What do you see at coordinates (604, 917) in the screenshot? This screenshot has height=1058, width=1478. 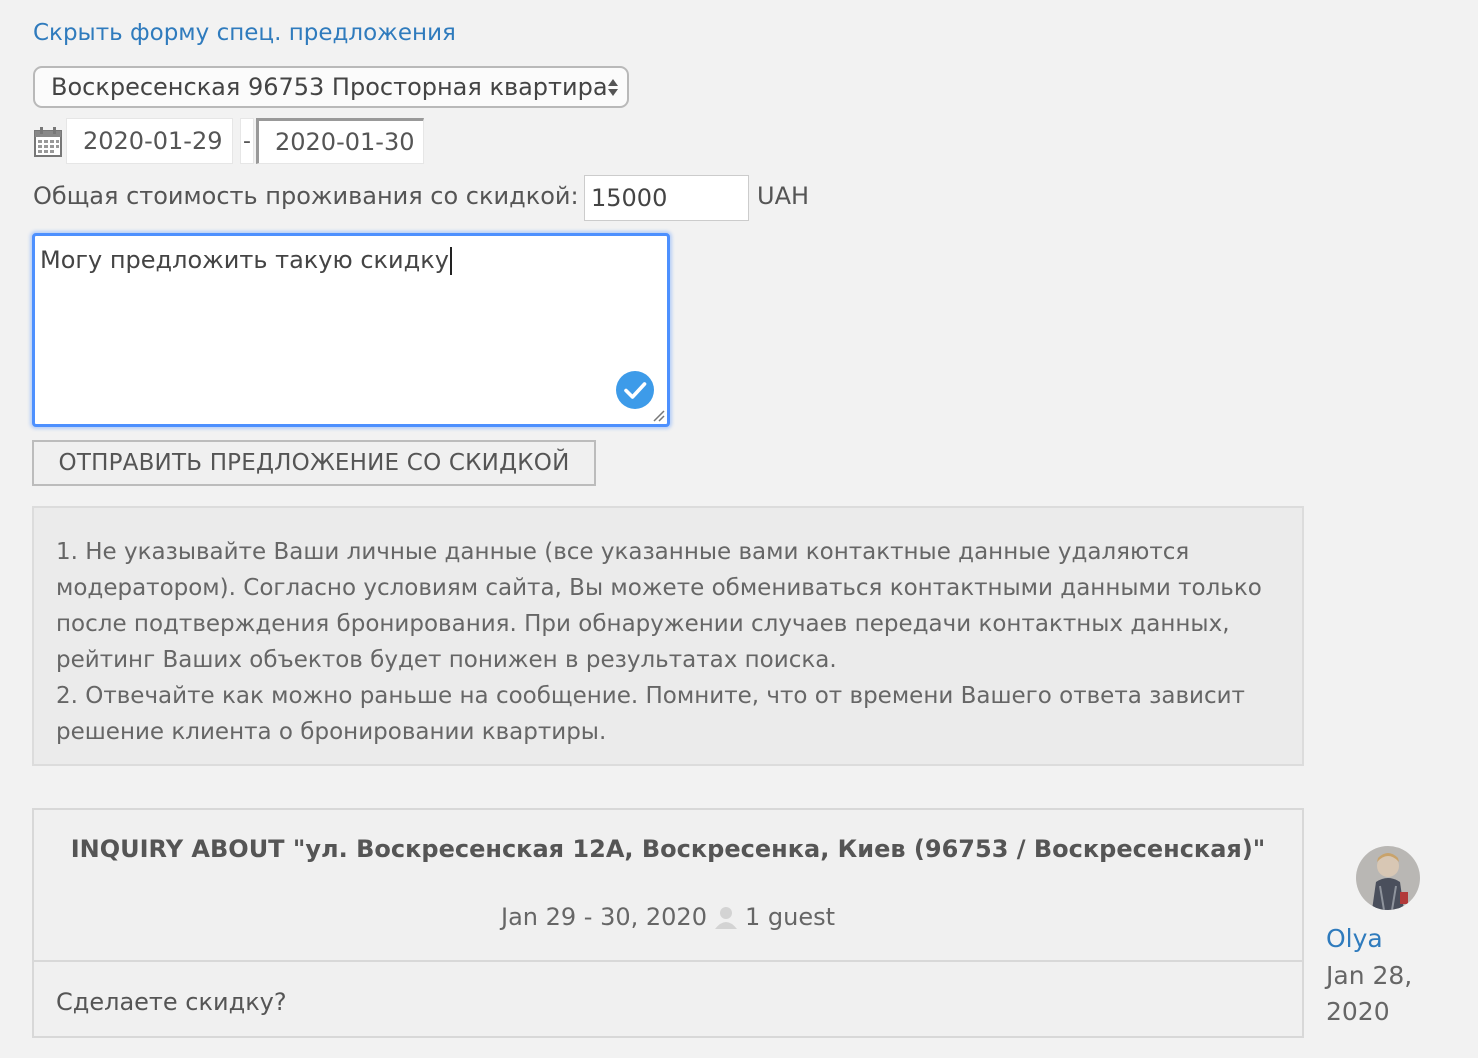 I see `inquiry-dates: Jan 29 - 30, 2020` at bounding box center [604, 917].